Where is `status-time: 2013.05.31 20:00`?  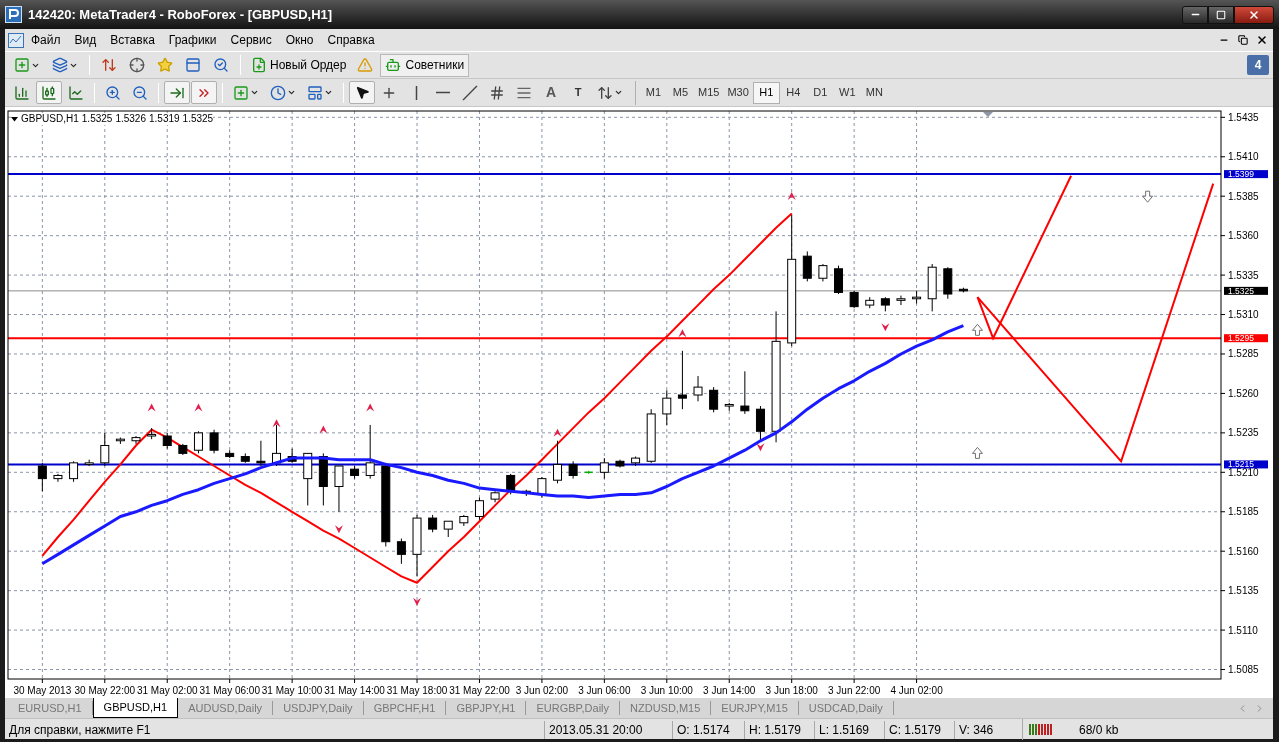 status-time: 2013.05.31 20:00 is located at coordinates (608, 729).